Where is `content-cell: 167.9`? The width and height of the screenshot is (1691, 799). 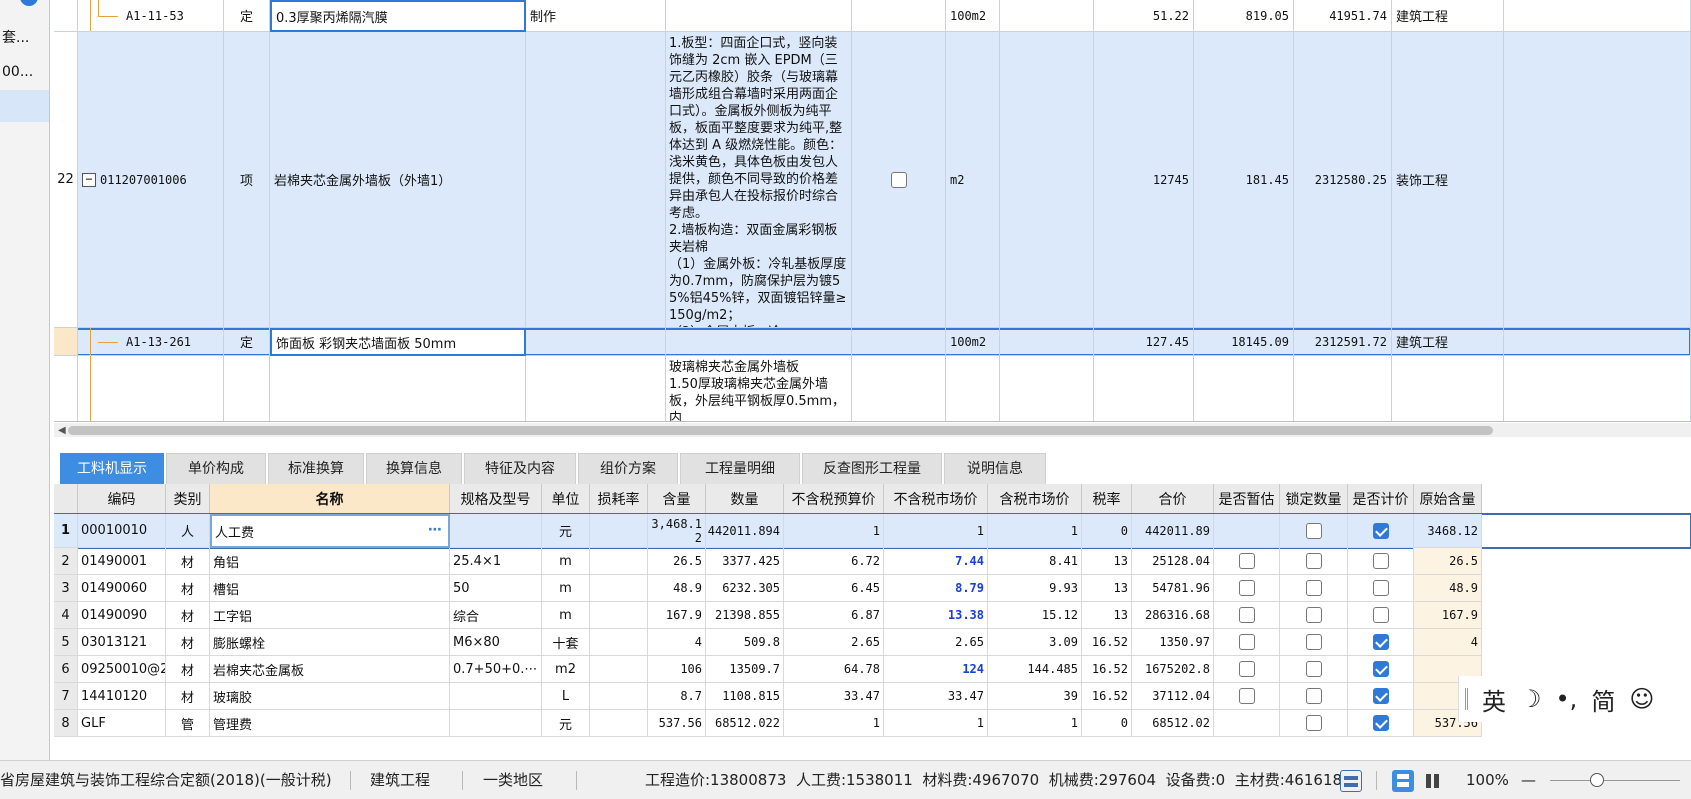
content-cell: 167.9 is located at coordinates (677, 615).